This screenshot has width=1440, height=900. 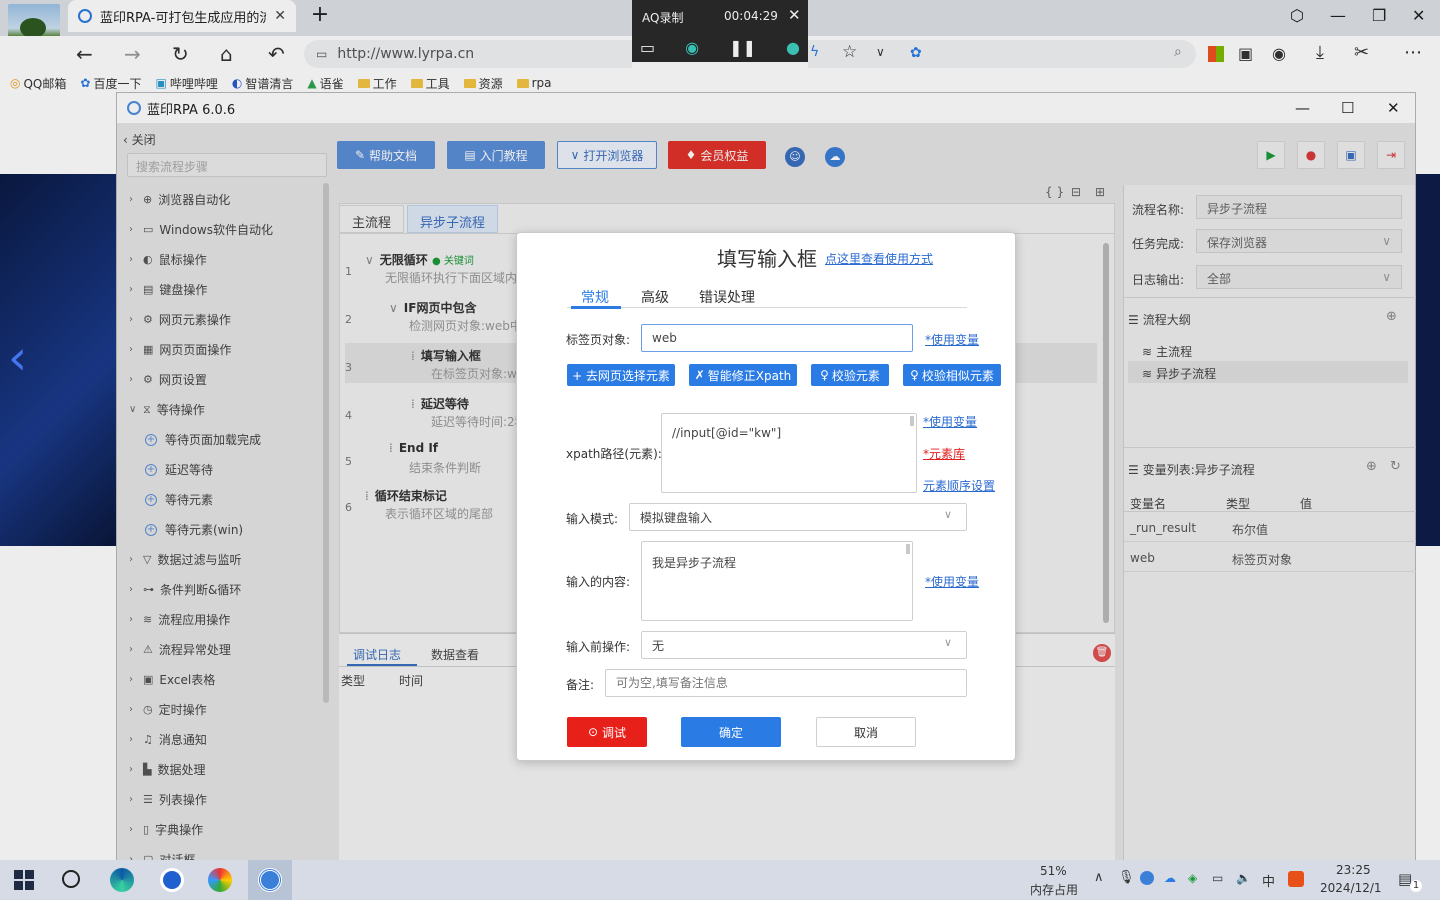 What do you see at coordinates (944, 453) in the screenshot?
I see `element-library-link: *元素库` at bounding box center [944, 453].